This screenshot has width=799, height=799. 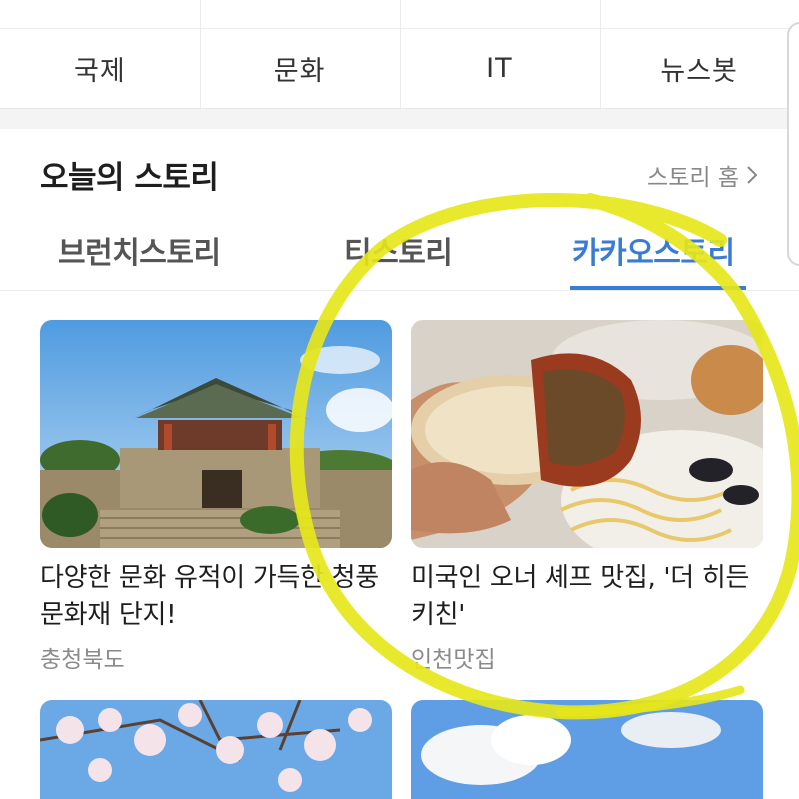 I want to click on category-international: 국제, so click(x=100, y=68).